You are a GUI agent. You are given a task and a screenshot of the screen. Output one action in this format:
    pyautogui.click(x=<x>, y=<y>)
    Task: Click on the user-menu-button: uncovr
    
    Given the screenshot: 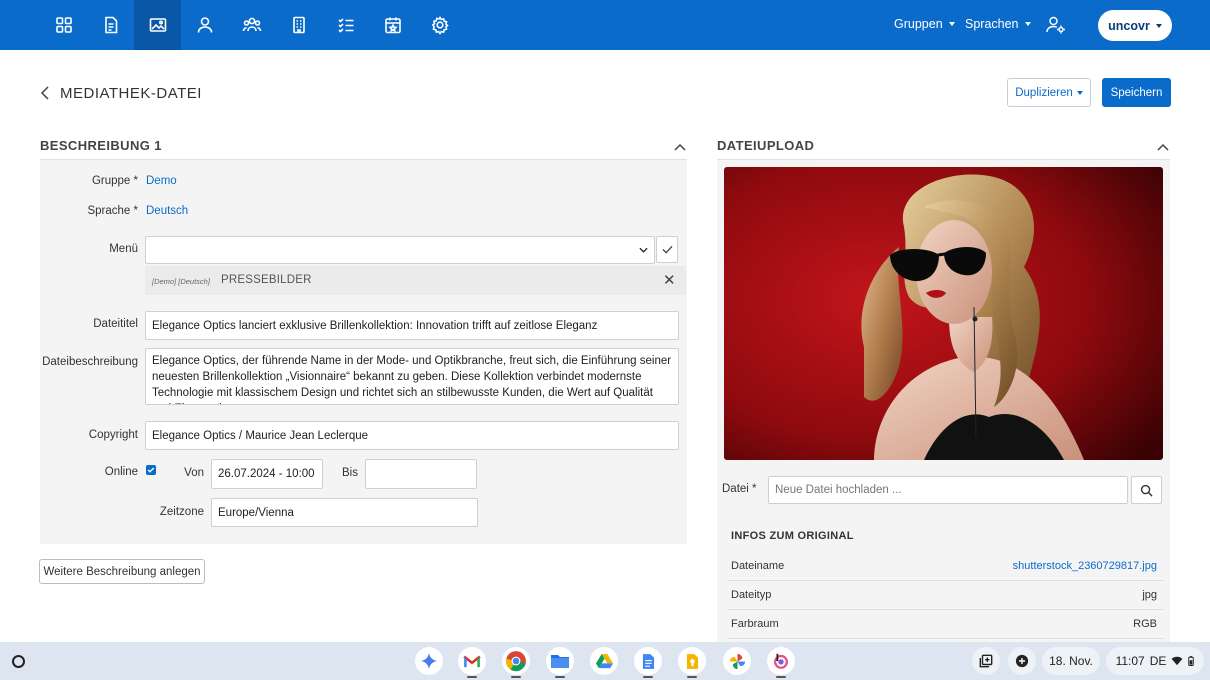 What is the action you would take?
    pyautogui.click(x=1135, y=25)
    